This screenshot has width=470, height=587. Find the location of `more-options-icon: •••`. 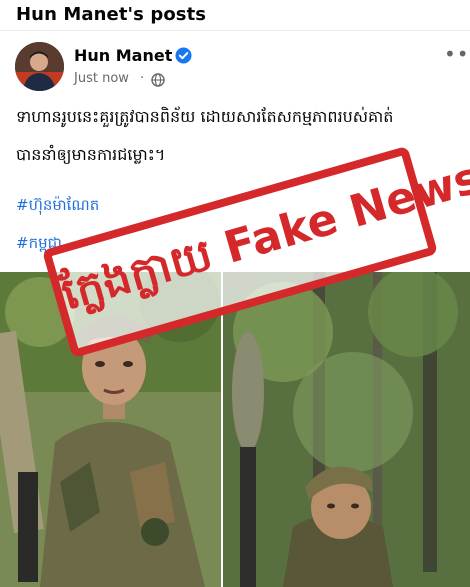

more-options-icon: ••• is located at coordinates (457, 54).